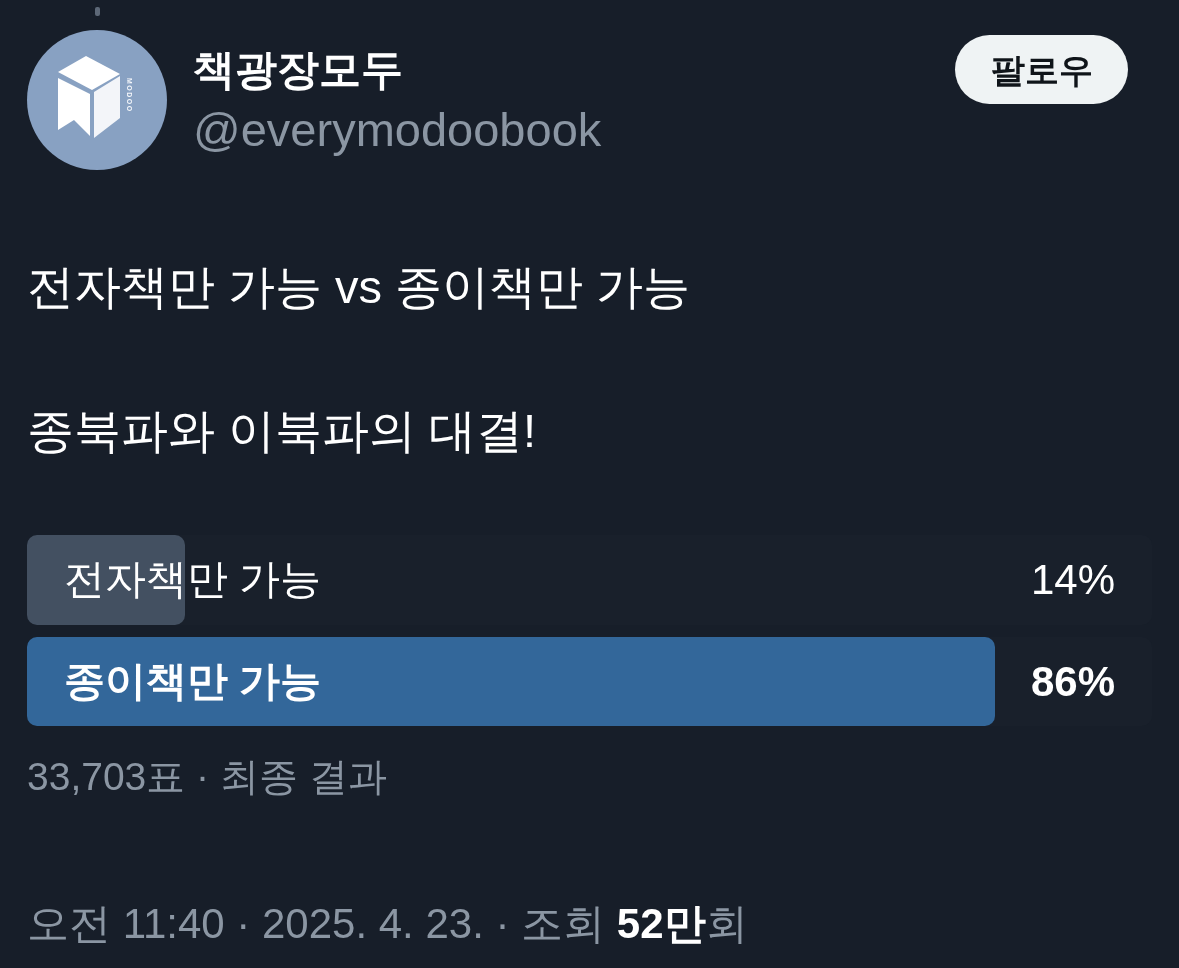 The image size is (1179, 968). Describe the element at coordinates (359, 359) in the screenshot. I see `post-text: 전자책만 가능 vs 종이책만 가능 종북파와 이북파의 대결!` at that location.